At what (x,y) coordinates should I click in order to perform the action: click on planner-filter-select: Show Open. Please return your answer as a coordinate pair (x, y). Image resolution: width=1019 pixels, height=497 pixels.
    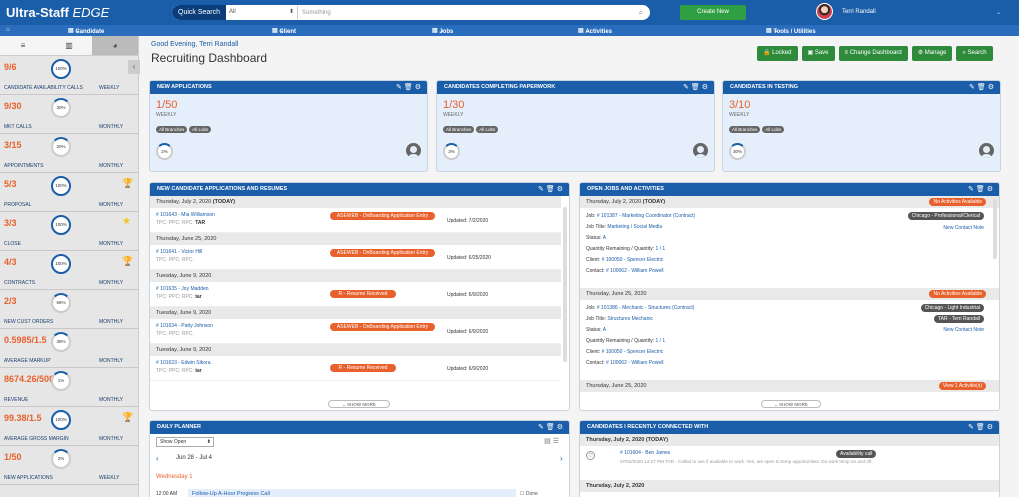
    Looking at the image, I should click on (185, 442).